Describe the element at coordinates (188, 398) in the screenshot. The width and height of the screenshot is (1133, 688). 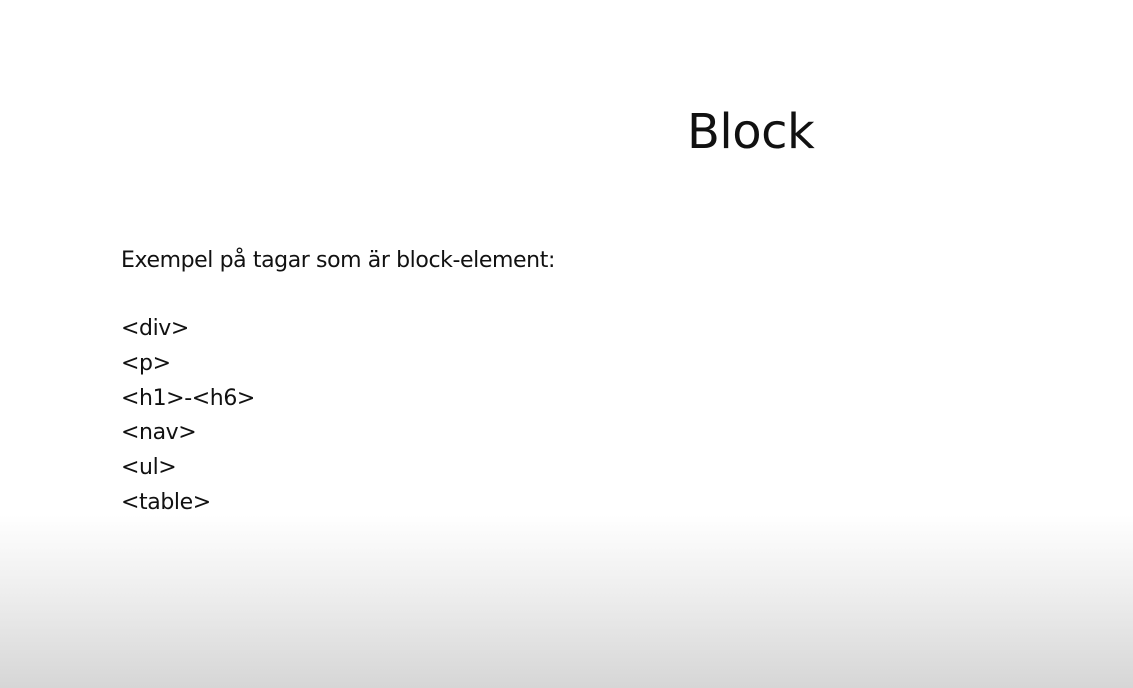
I see `list-item-h1-h6: <h1>-<h6>` at that location.